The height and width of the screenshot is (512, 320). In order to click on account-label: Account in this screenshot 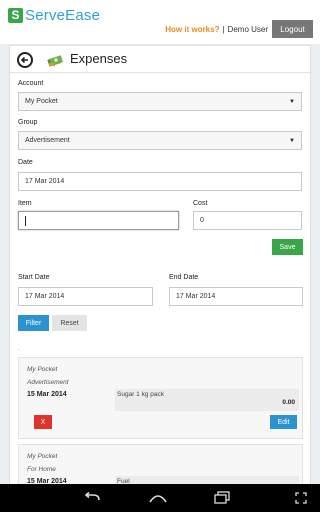, I will do `click(31, 83)`.